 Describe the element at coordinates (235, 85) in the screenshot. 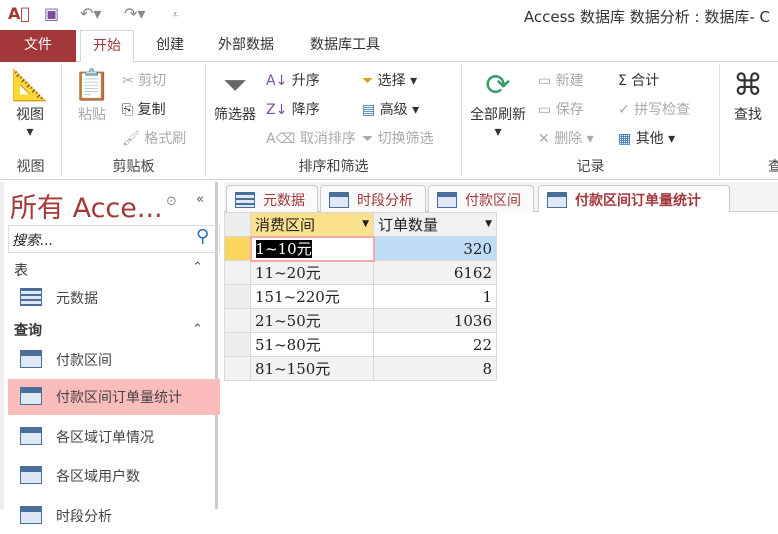

I see `funnel-icon: ⏷` at that location.